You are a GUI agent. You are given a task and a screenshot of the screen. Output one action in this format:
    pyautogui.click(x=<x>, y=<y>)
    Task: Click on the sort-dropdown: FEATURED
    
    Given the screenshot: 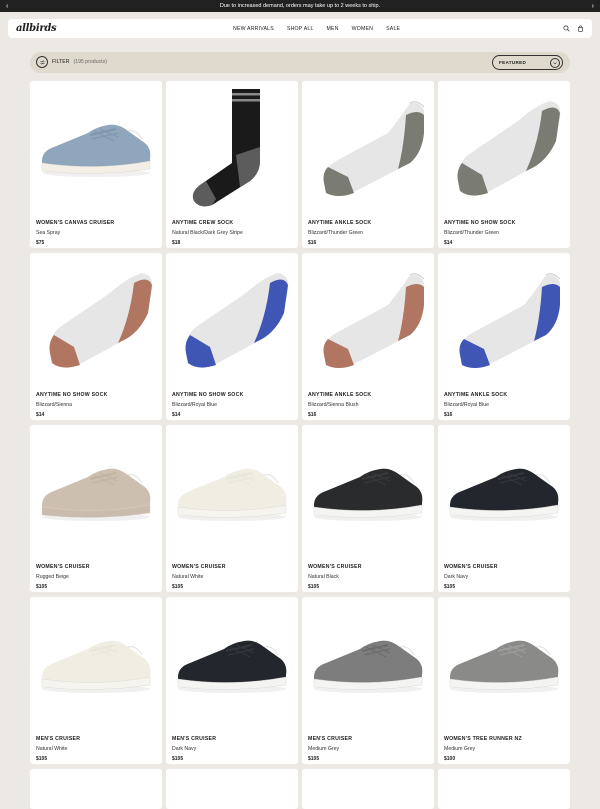 What is the action you would take?
    pyautogui.click(x=527, y=62)
    